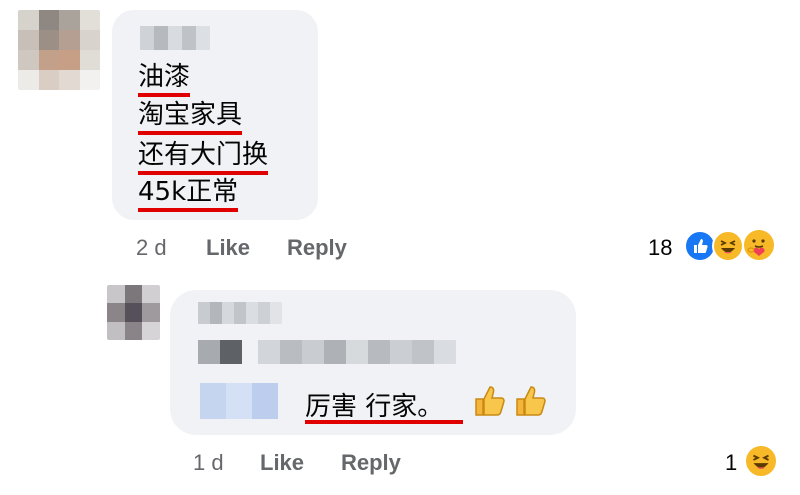 Image resolution: width=800 pixels, height=495 pixels. Describe the element at coordinates (317, 248) in the screenshot. I see `comment-reply-button: Reply` at that location.